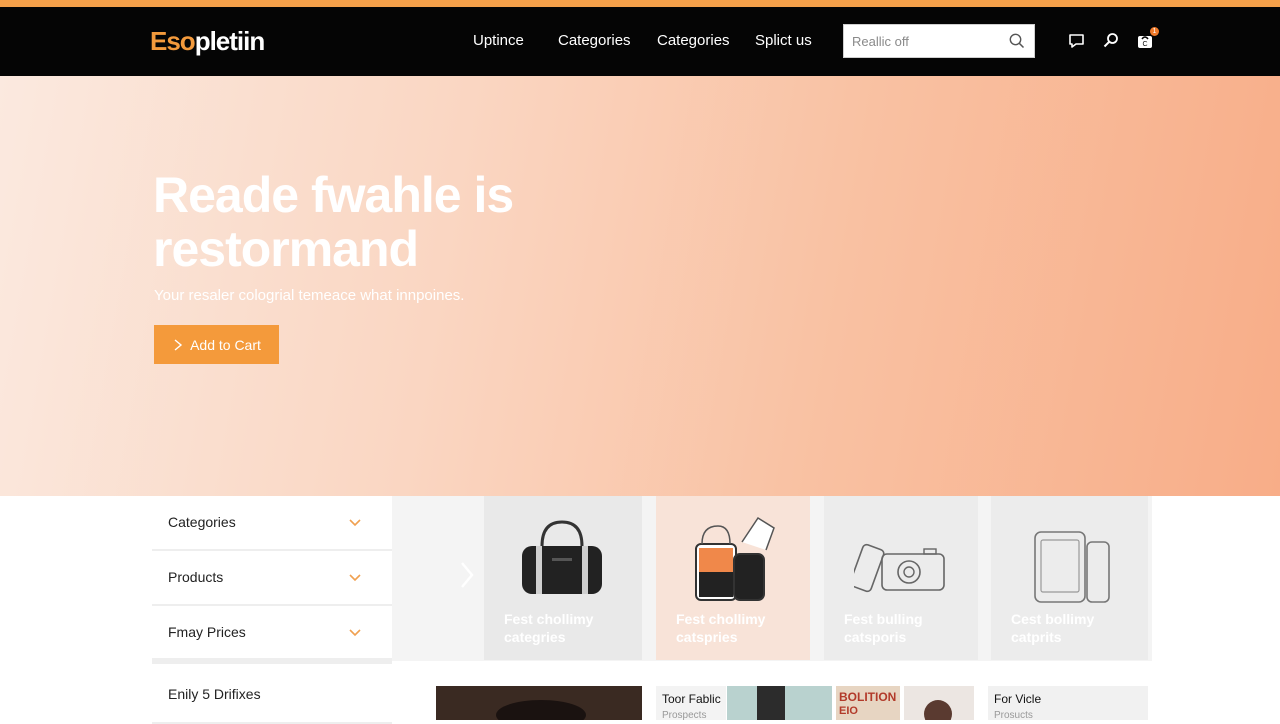 The image size is (1280, 724). I want to click on sidebar-item-label: Categories, so click(202, 522).